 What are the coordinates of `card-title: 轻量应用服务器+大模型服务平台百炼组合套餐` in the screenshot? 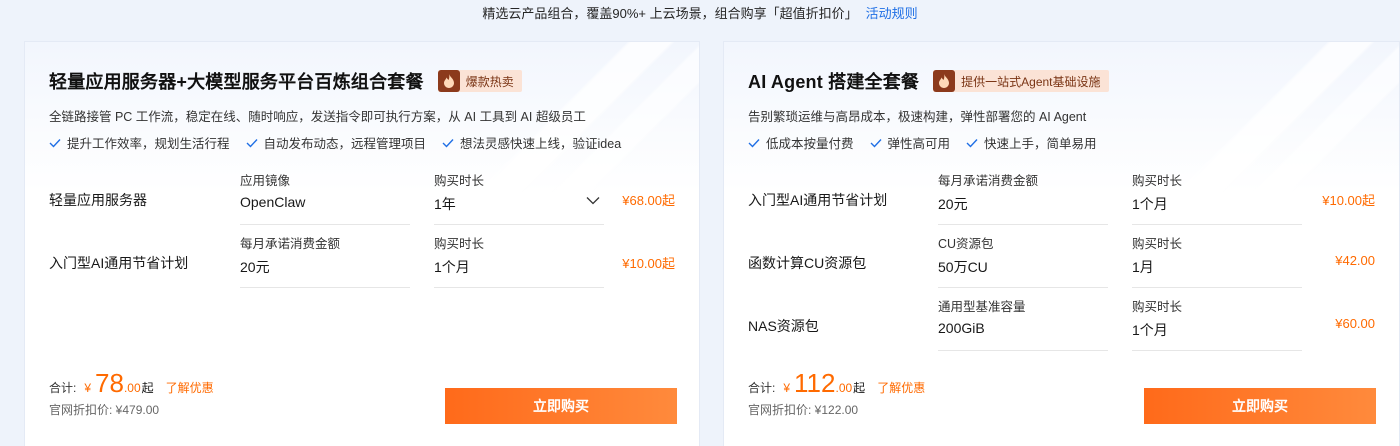 It's located at (236, 82).